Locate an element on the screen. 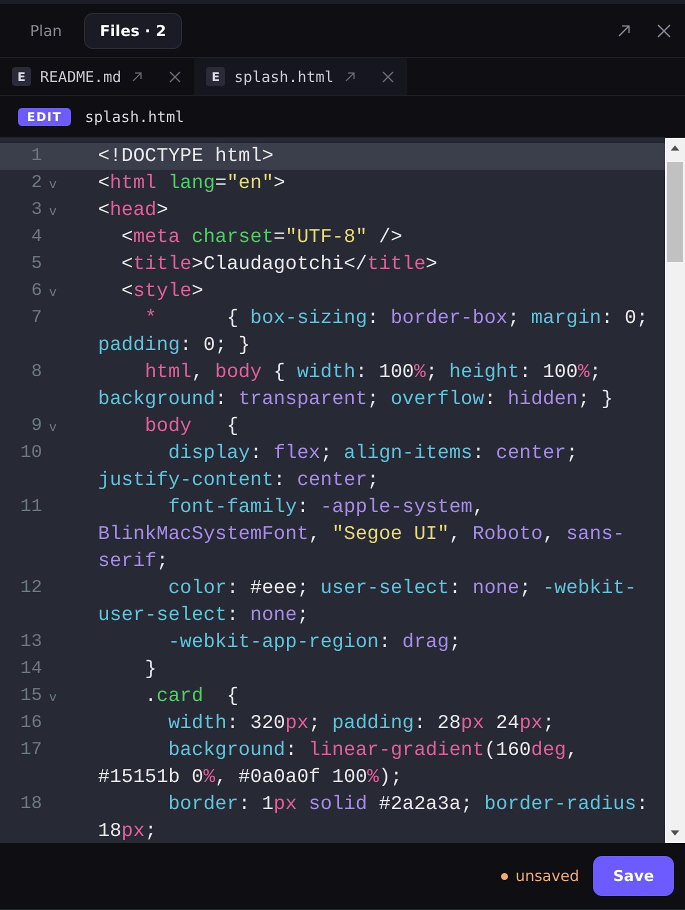 The height and width of the screenshot is (910, 685). open-external-icon is located at coordinates (137, 77).